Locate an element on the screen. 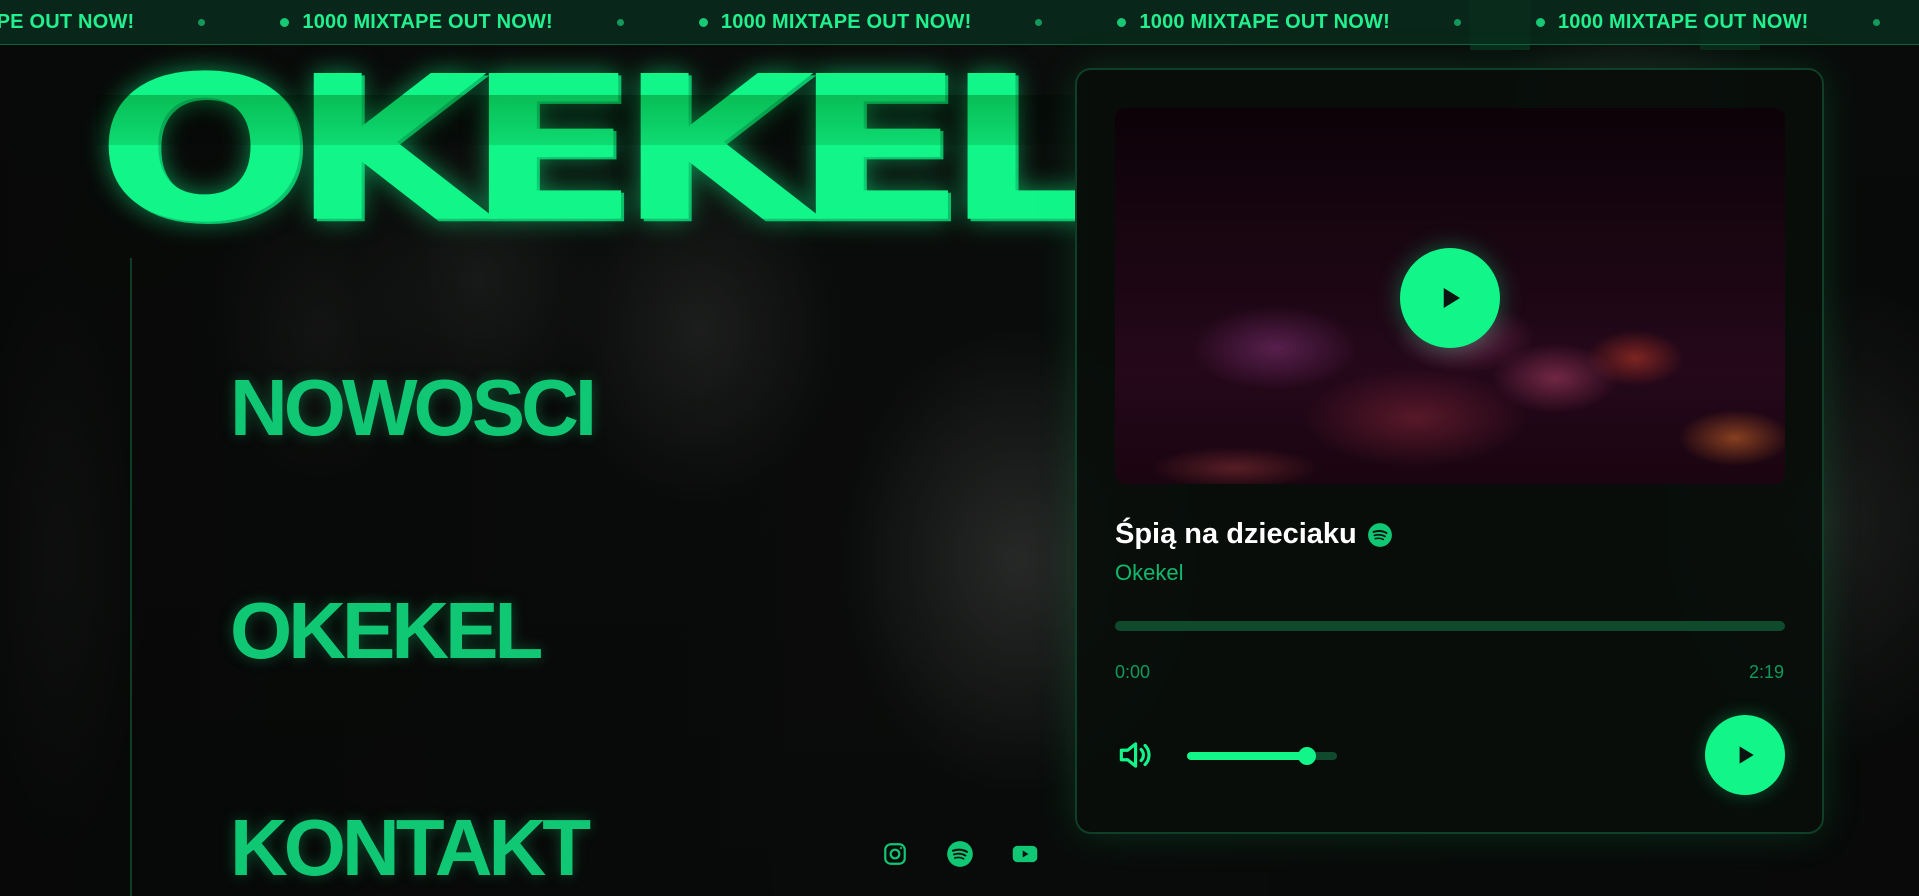 The image size is (1919, 896). logo-wrapper: OKEKEL is located at coordinates (537, 157).